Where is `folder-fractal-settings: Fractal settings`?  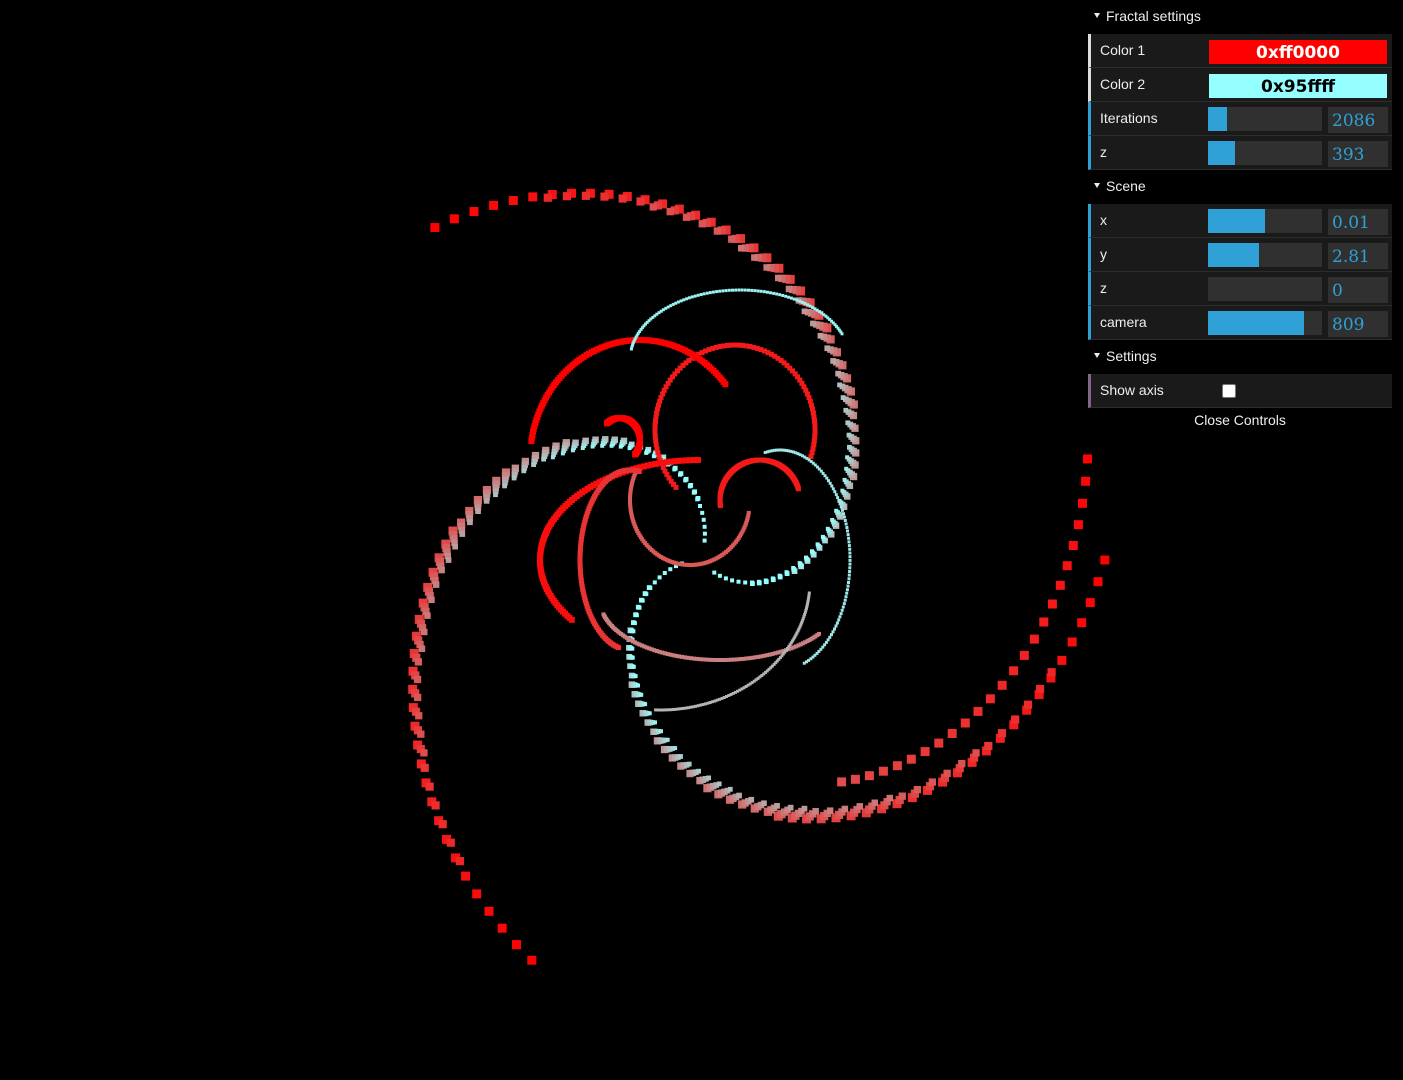 folder-fractal-settings: Fractal settings is located at coordinates (1240, 17).